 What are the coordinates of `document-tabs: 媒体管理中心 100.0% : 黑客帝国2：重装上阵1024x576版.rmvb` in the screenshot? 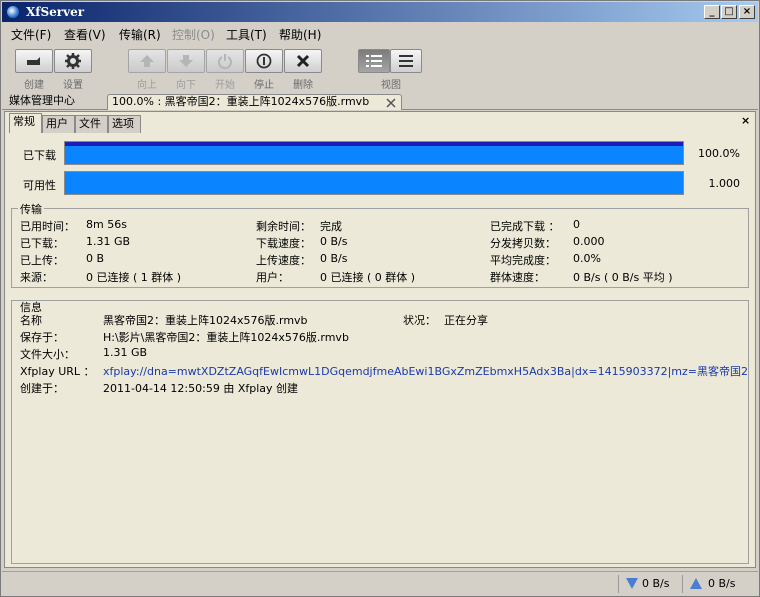 It's located at (380, 102).